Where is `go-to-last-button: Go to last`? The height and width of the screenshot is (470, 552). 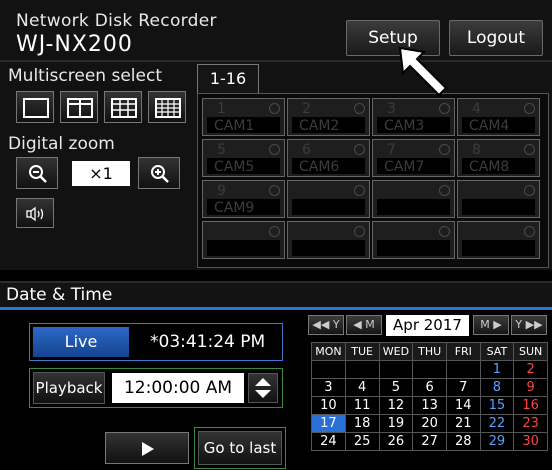 go-to-last-button: Go to last is located at coordinates (240, 448).